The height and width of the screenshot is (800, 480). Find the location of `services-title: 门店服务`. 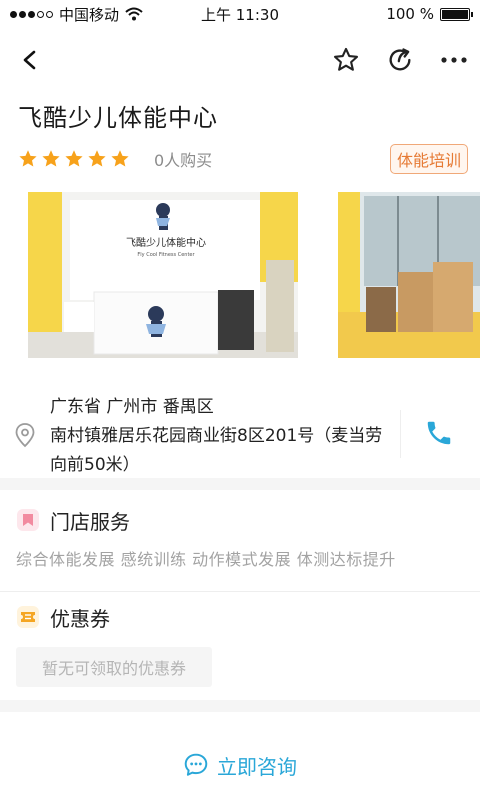

services-title: 门店服务 is located at coordinates (90, 521).